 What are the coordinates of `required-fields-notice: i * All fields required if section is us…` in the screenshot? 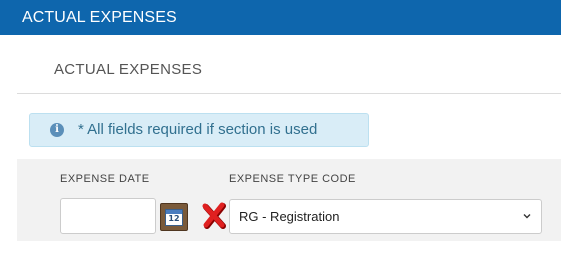 It's located at (199, 130).